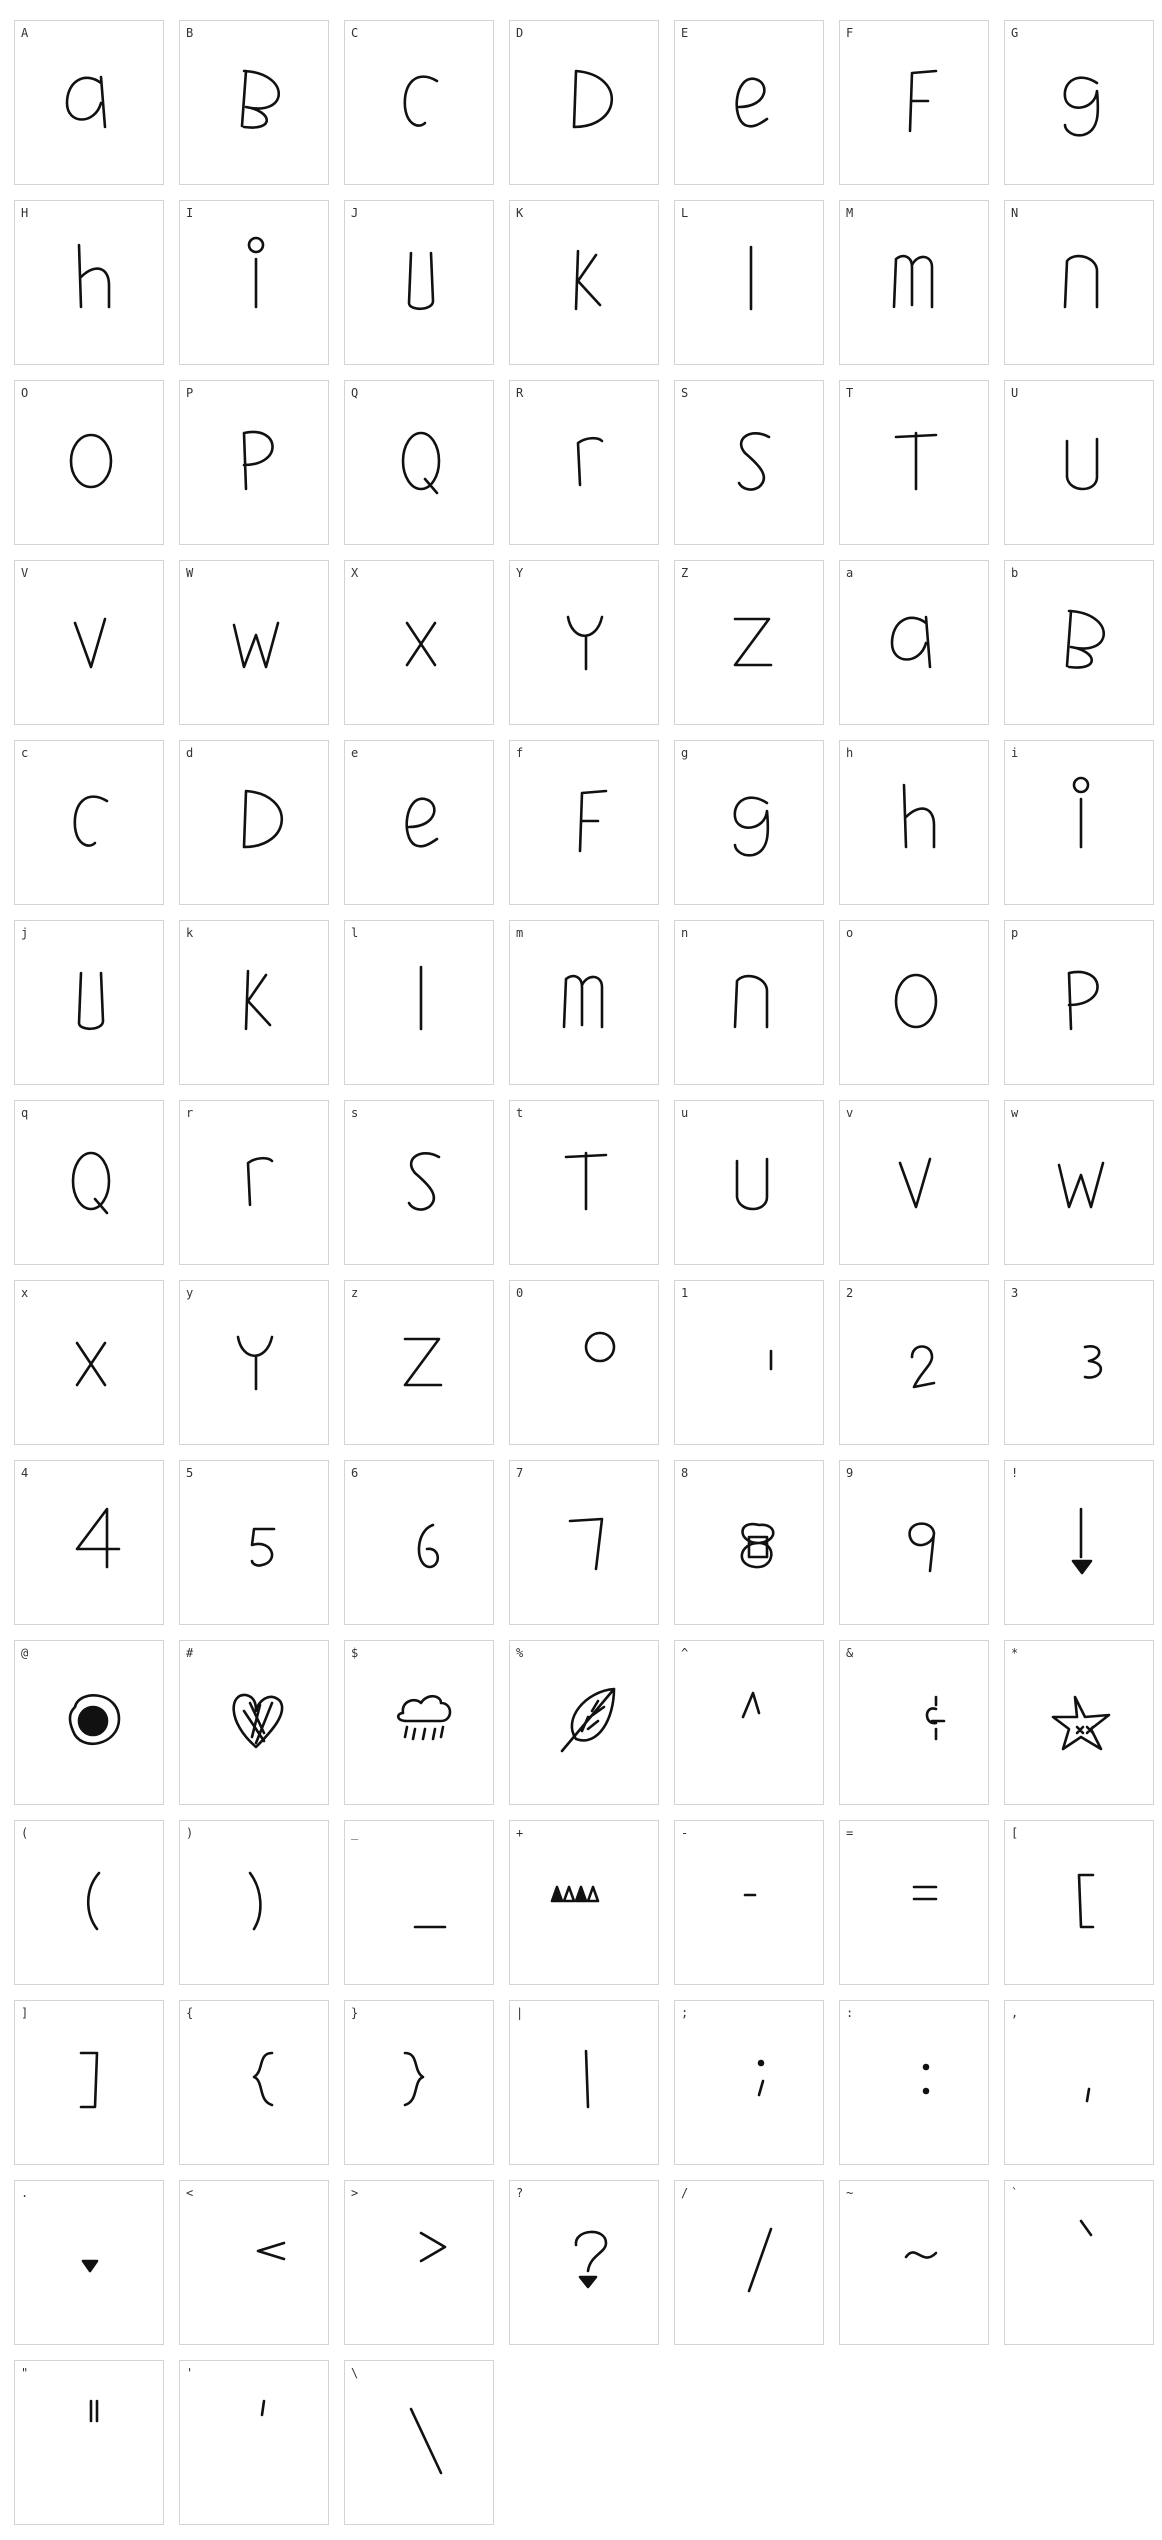 The height and width of the screenshot is (2540, 1162). What do you see at coordinates (90, 103) in the screenshot?
I see `glyph-upper-a-icon` at bounding box center [90, 103].